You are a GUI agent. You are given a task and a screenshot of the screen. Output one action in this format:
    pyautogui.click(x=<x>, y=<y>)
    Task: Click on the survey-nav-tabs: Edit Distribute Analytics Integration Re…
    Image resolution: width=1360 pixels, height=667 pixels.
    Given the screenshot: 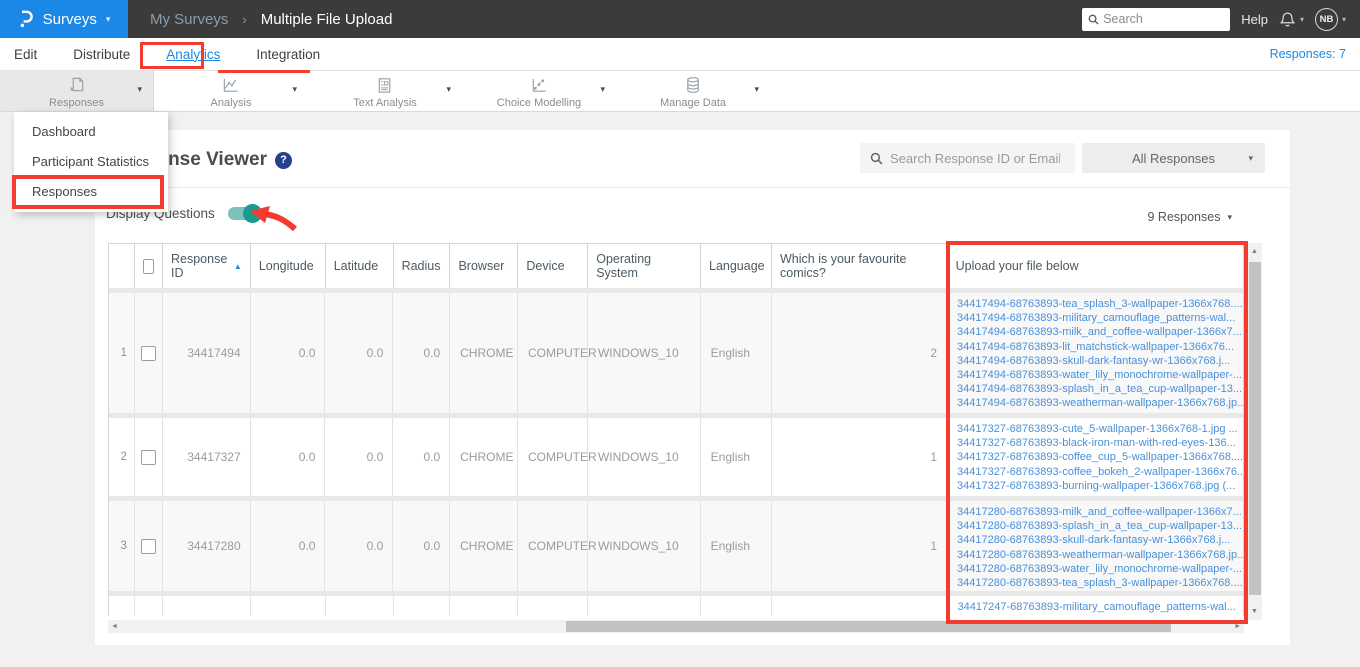 What is the action you would take?
    pyautogui.click(x=680, y=54)
    